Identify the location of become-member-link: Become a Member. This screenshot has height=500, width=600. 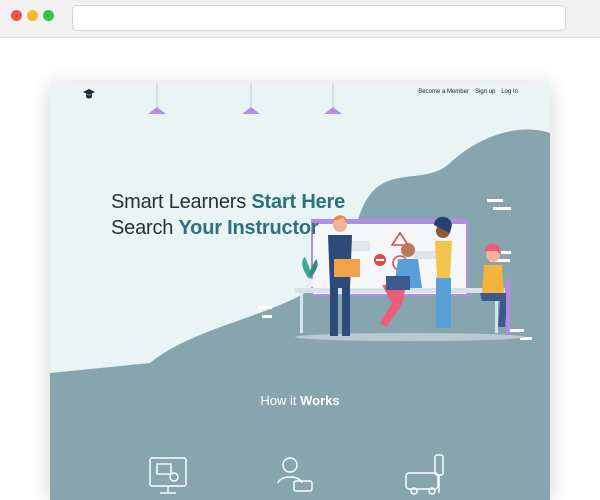
(443, 92).